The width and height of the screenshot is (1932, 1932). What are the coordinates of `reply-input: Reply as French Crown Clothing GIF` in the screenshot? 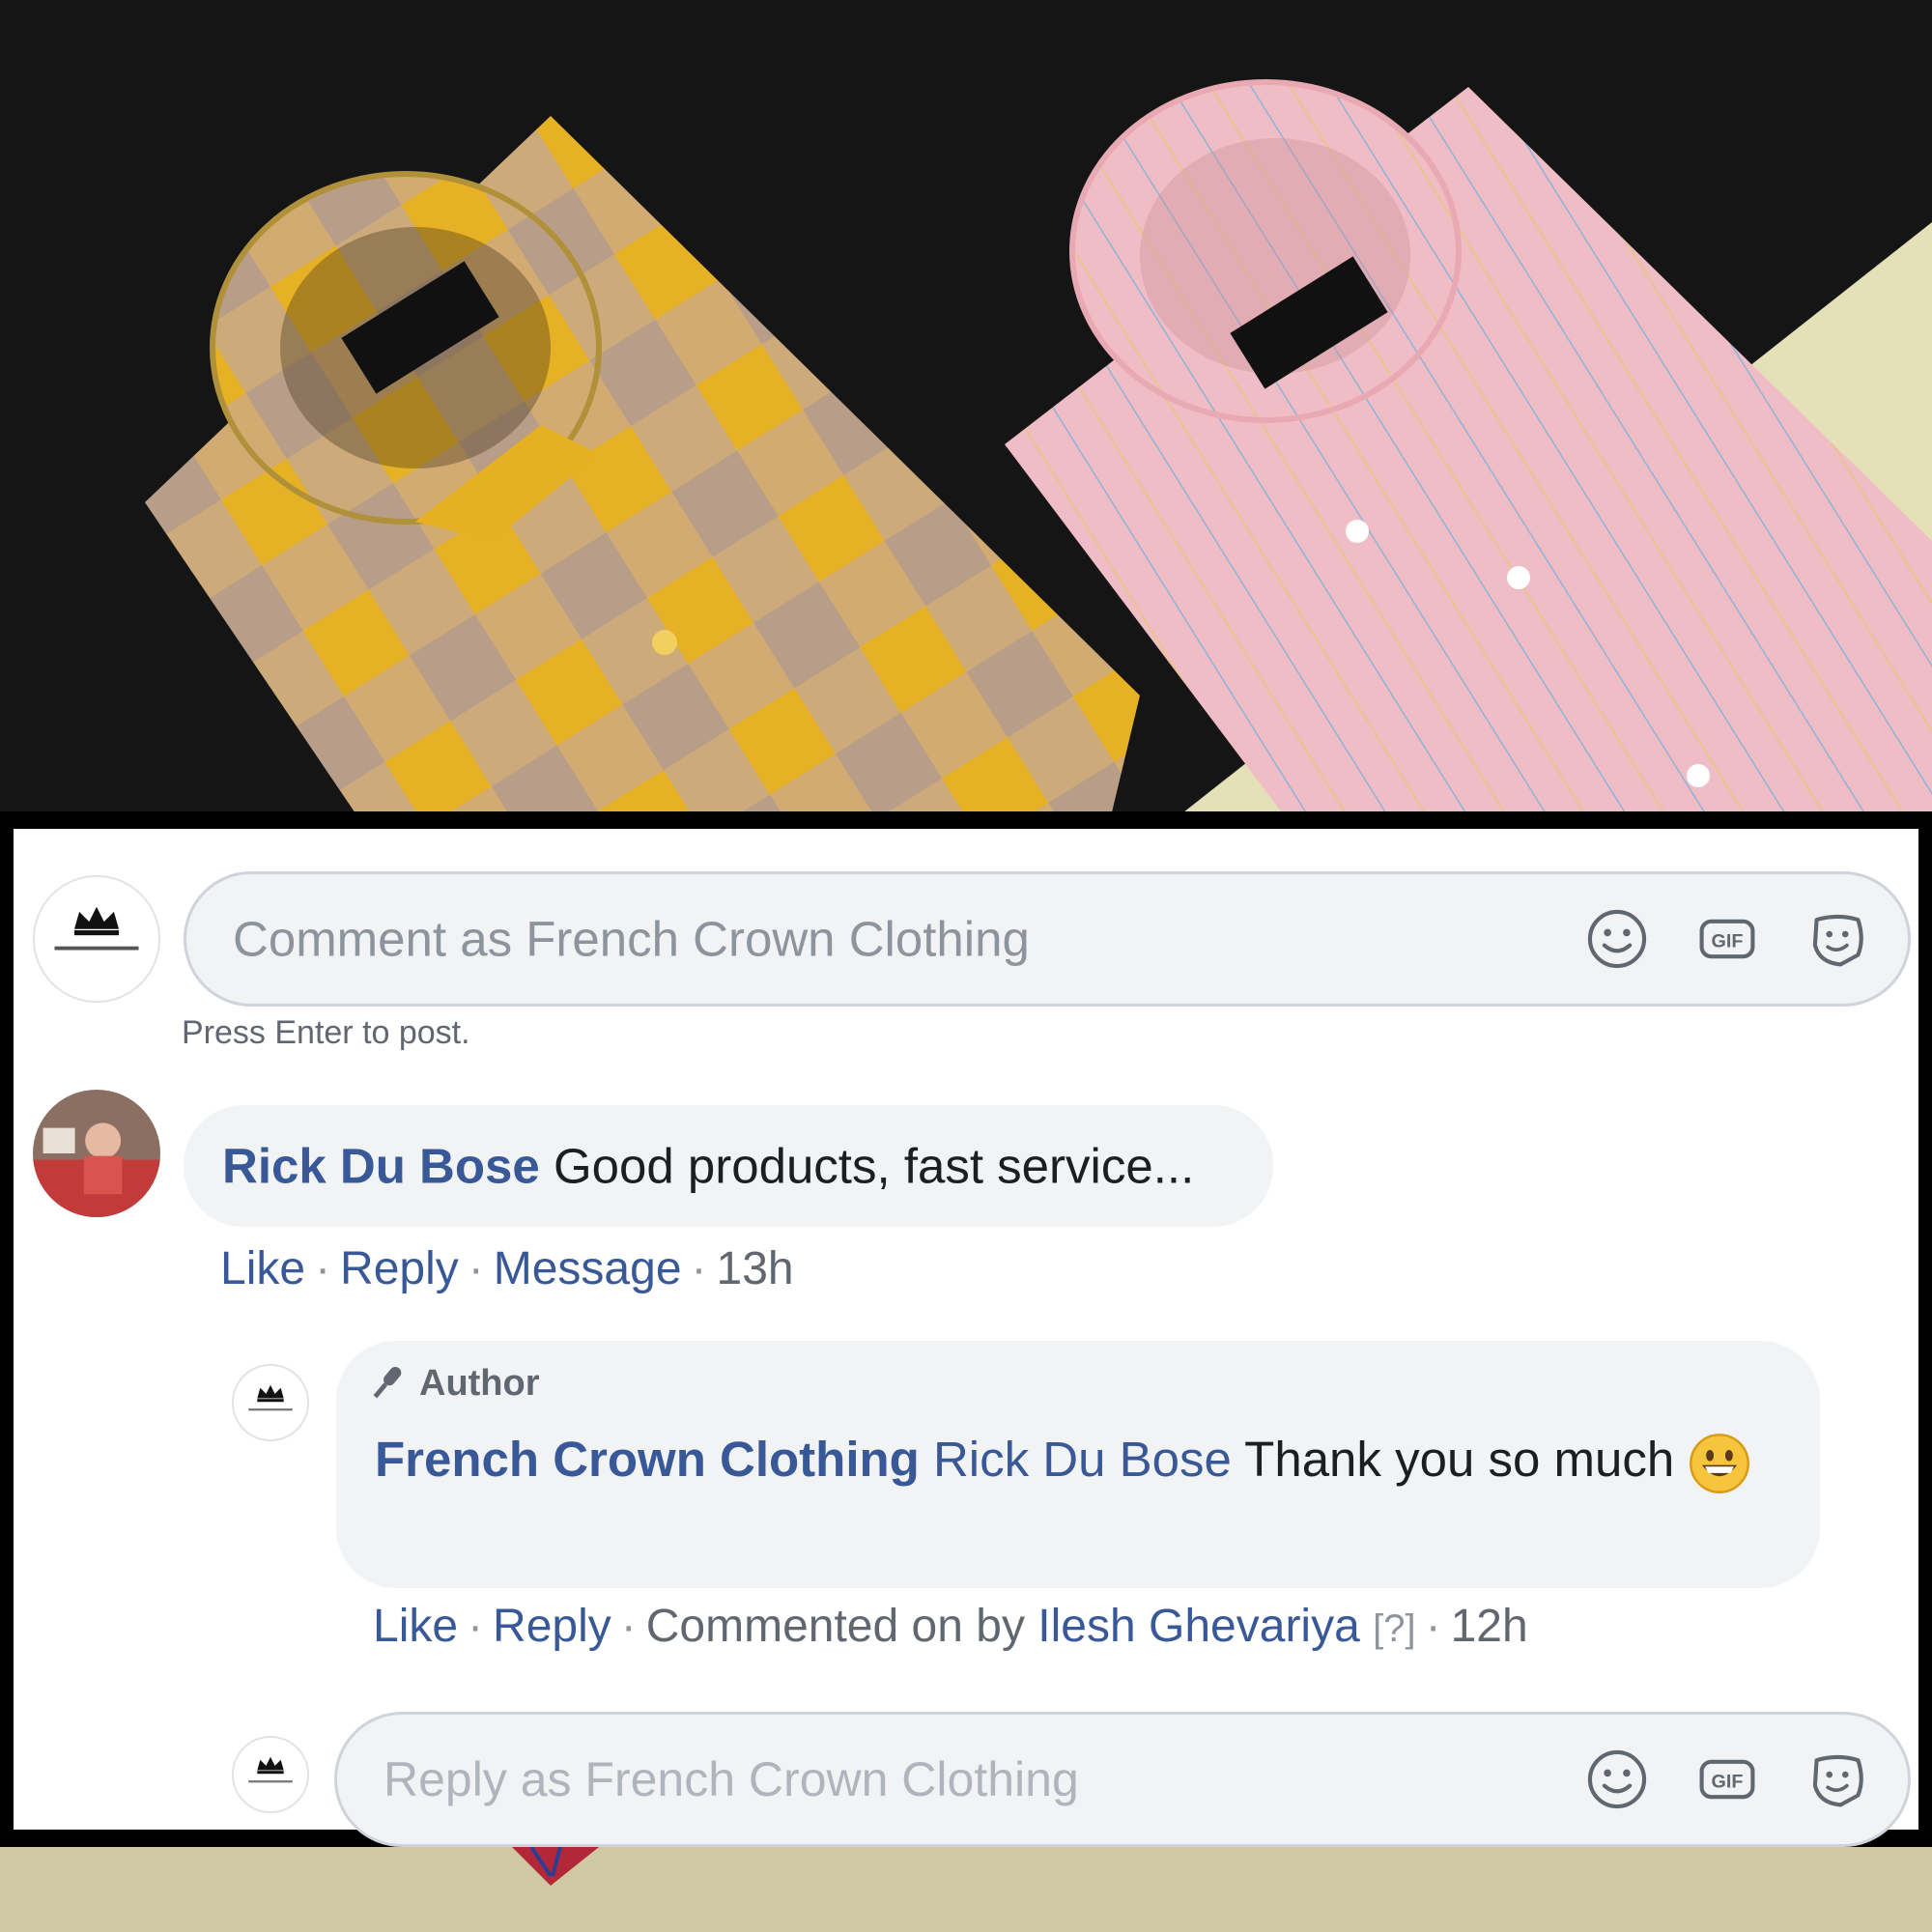 It's located at (1122, 1779).